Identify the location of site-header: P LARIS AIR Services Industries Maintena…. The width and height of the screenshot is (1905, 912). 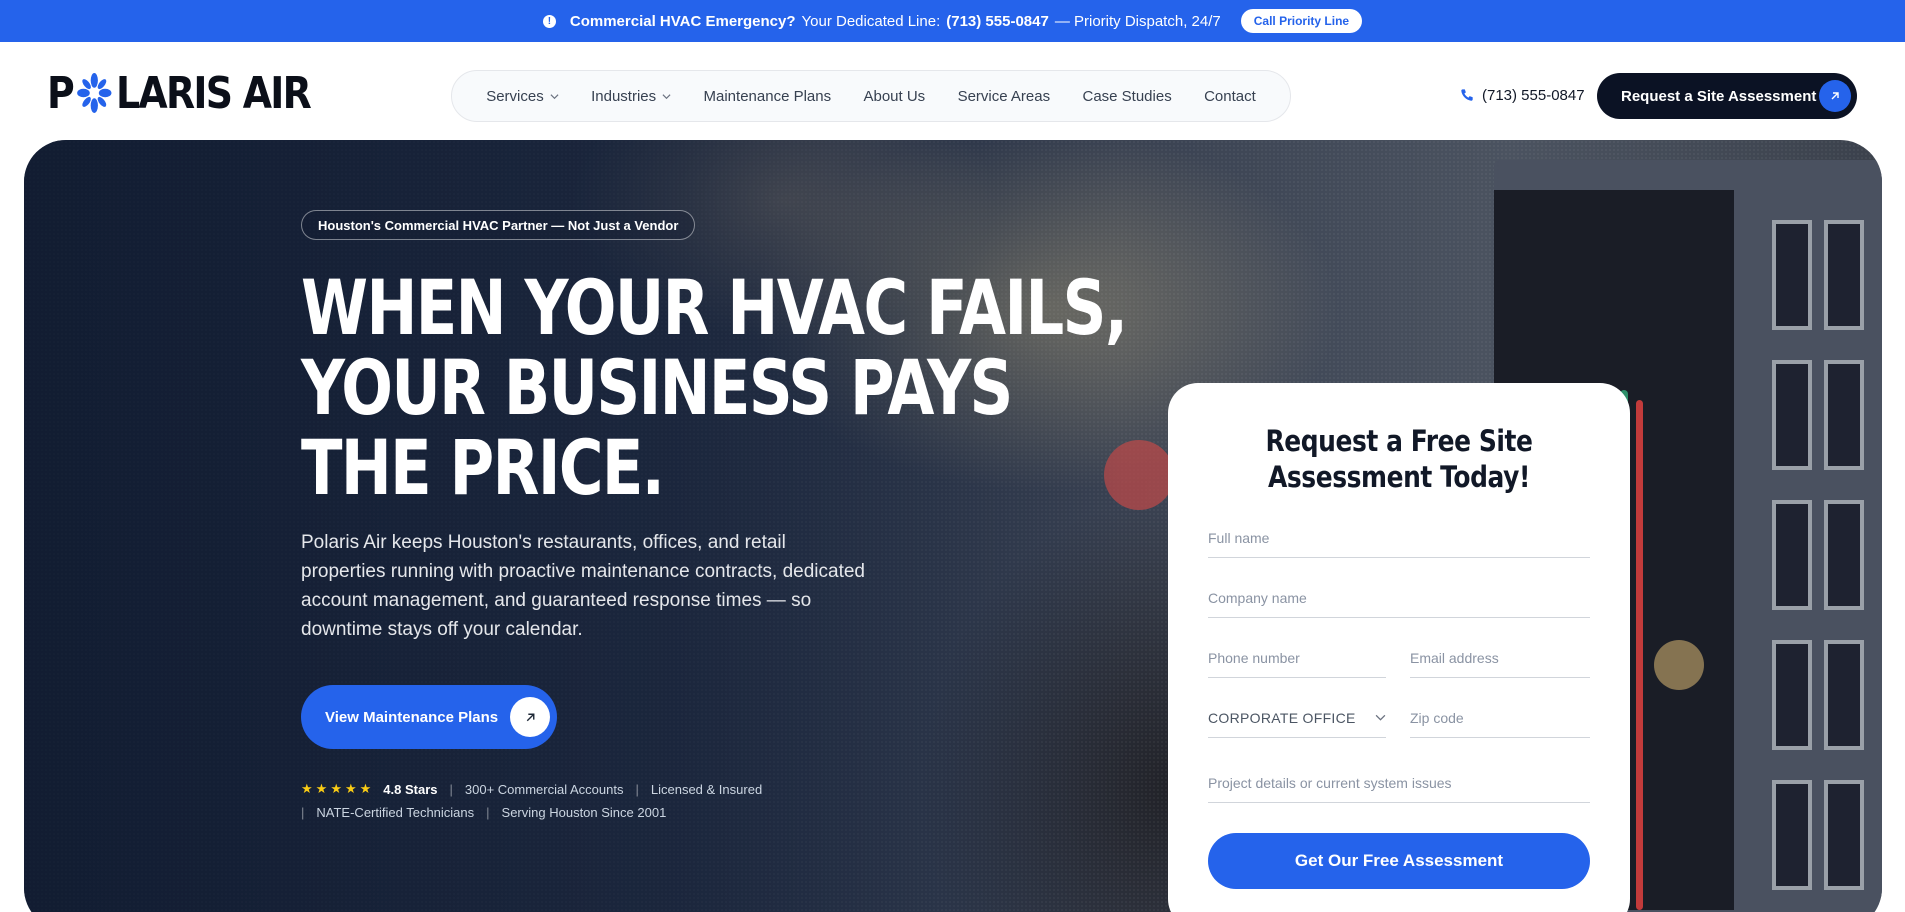
(952, 92).